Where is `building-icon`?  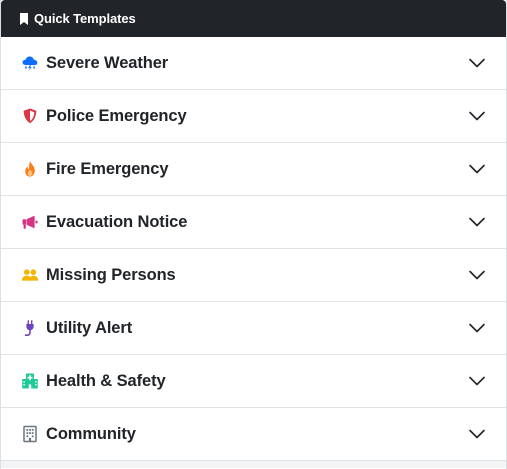 building-icon is located at coordinates (30, 434).